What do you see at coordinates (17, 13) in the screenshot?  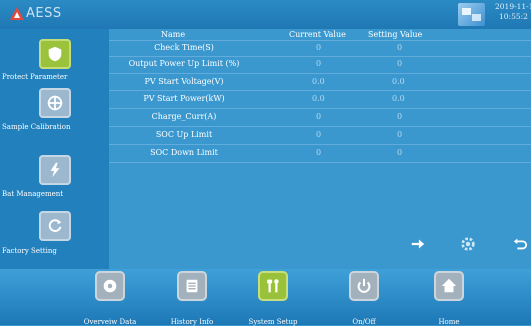 I see `logo-icon` at bounding box center [17, 13].